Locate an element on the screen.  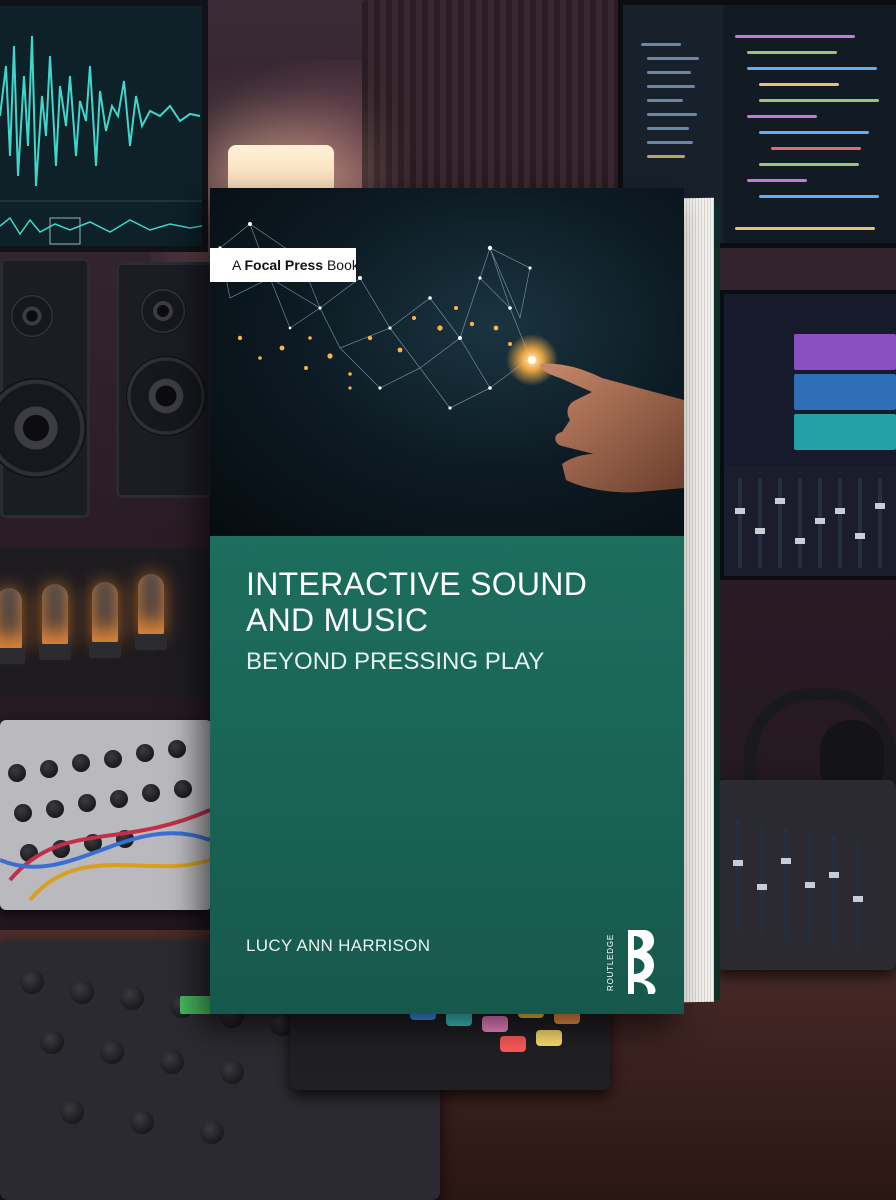
waveform-monitor is located at coordinates (104, 126).